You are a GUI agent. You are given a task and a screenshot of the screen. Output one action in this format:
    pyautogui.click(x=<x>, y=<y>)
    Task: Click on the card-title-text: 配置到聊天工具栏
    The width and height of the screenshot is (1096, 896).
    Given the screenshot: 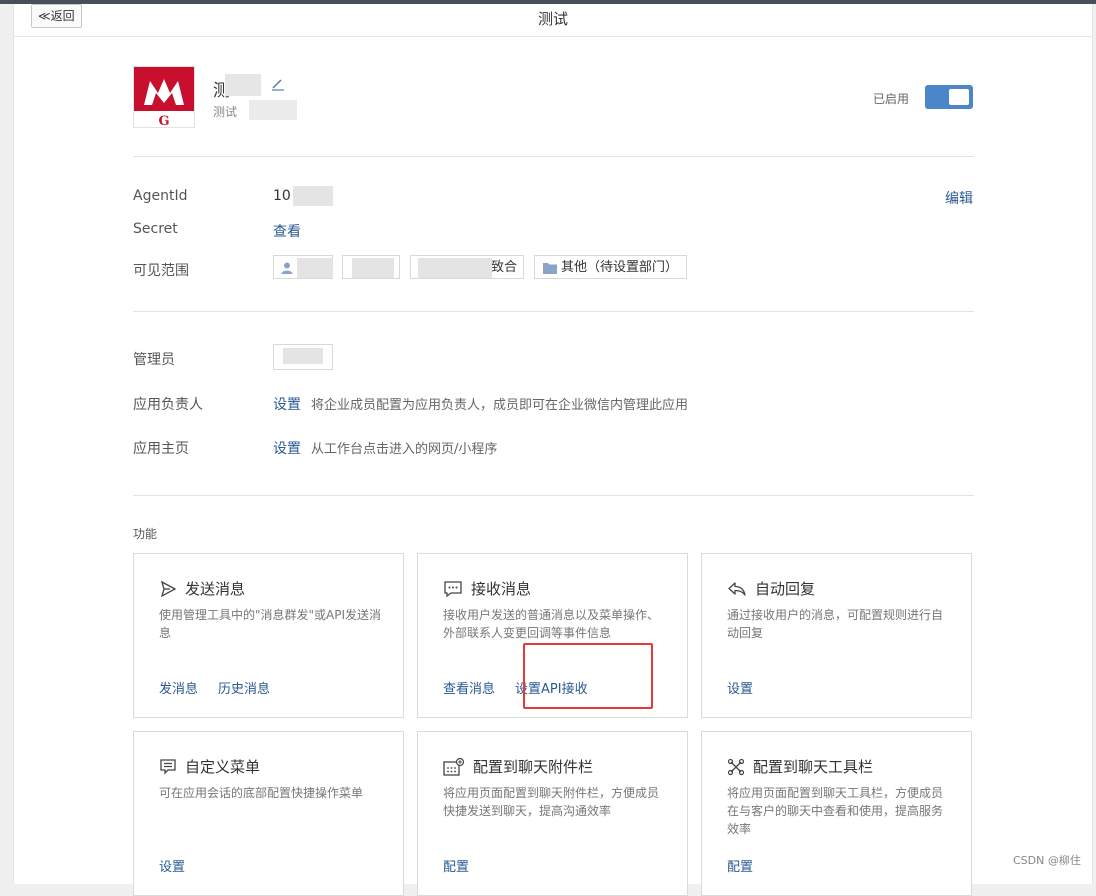 What is the action you would take?
    pyautogui.click(x=813, y=767)
    